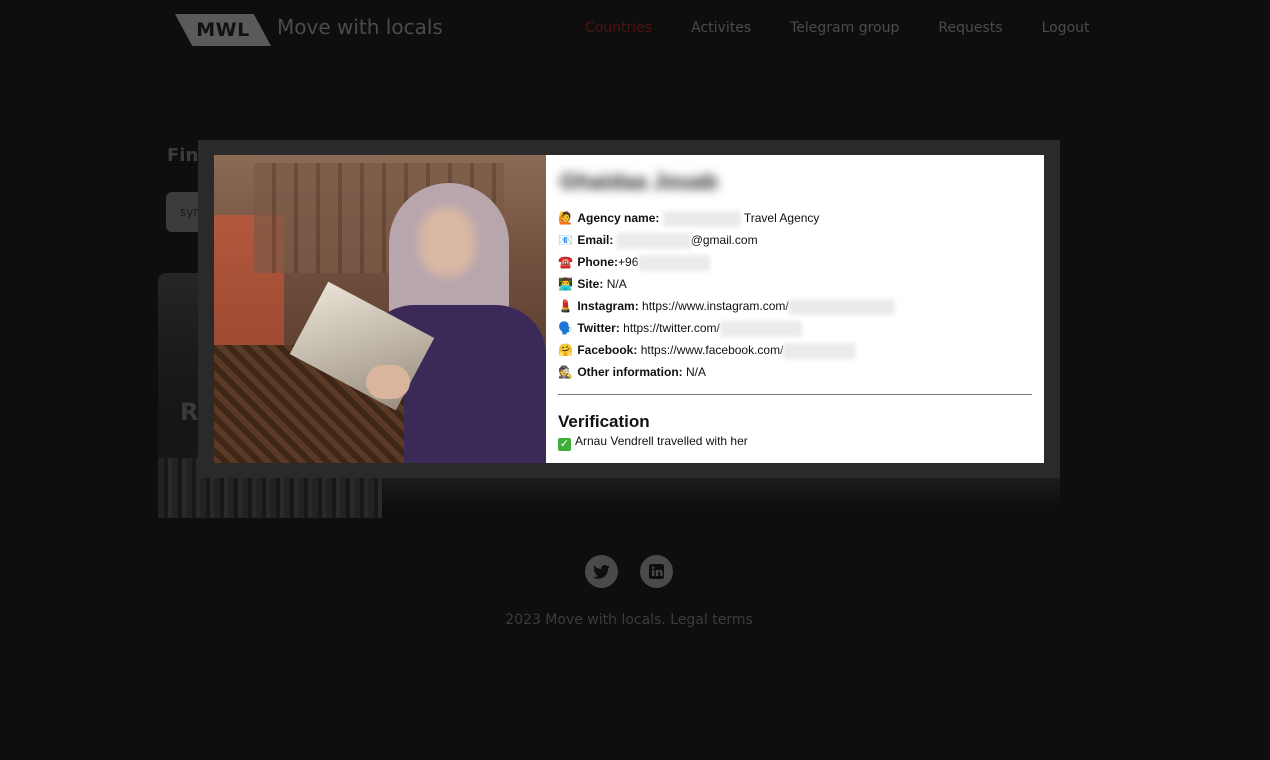 This screenshot has width=1270, height=760. I want to click on check-mark-icon: ✓, so click(564, 444).